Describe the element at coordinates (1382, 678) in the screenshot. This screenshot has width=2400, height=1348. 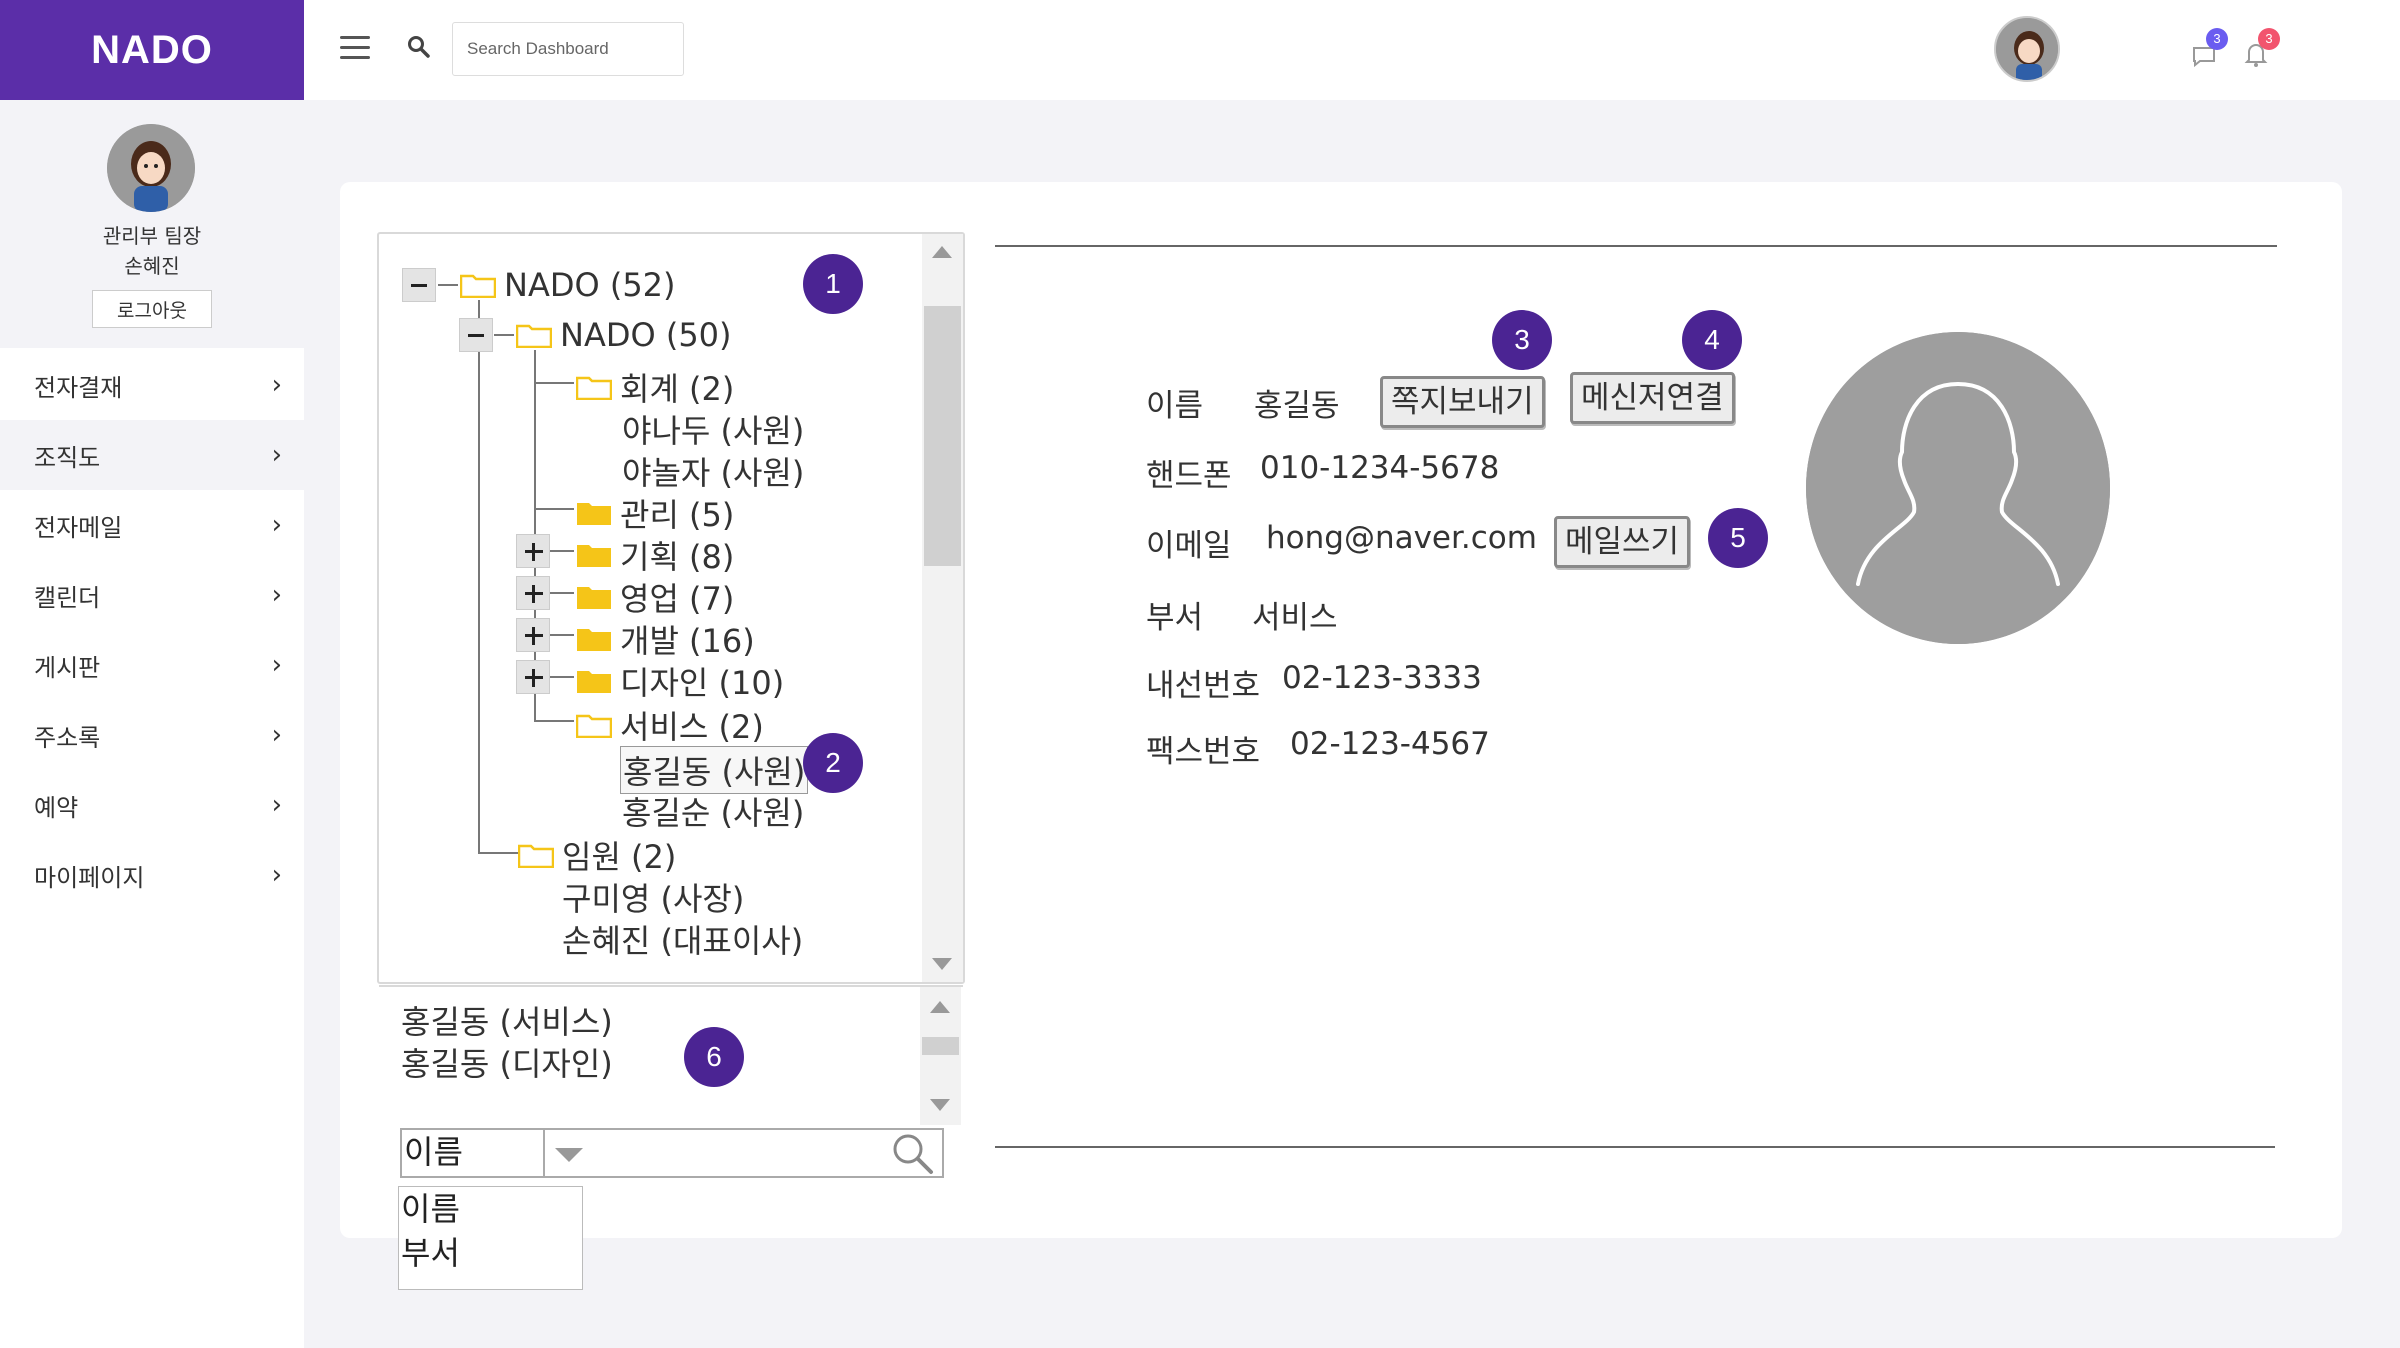
I see `extension-value: 02-123-3333` at that location.